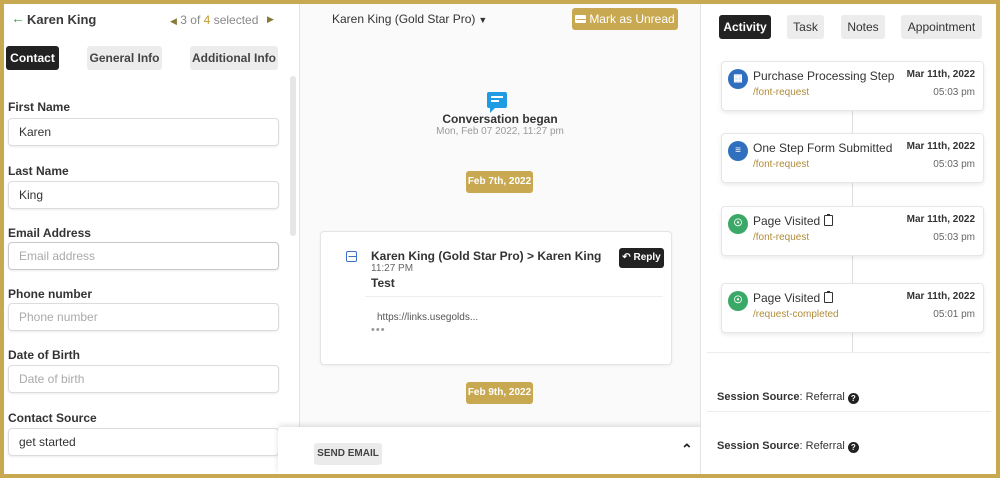  Describe the element at coordinates (392, 268) in the screenshot. I see `message-time: 11:27 PM` at that location.